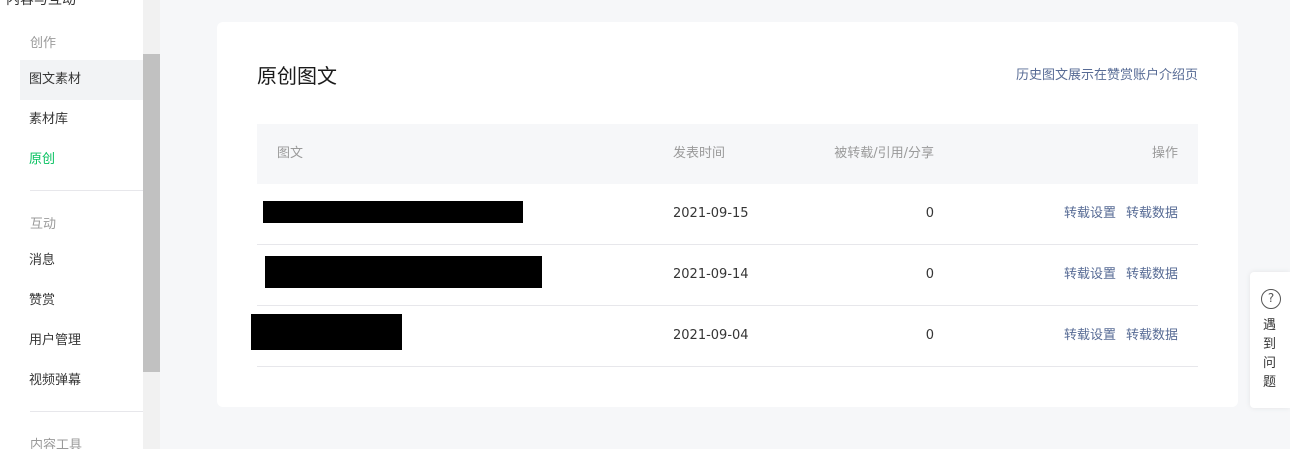 The image size is (1290, 449). I want to click on sidebar-group-create: 创作, so click(43, 43).